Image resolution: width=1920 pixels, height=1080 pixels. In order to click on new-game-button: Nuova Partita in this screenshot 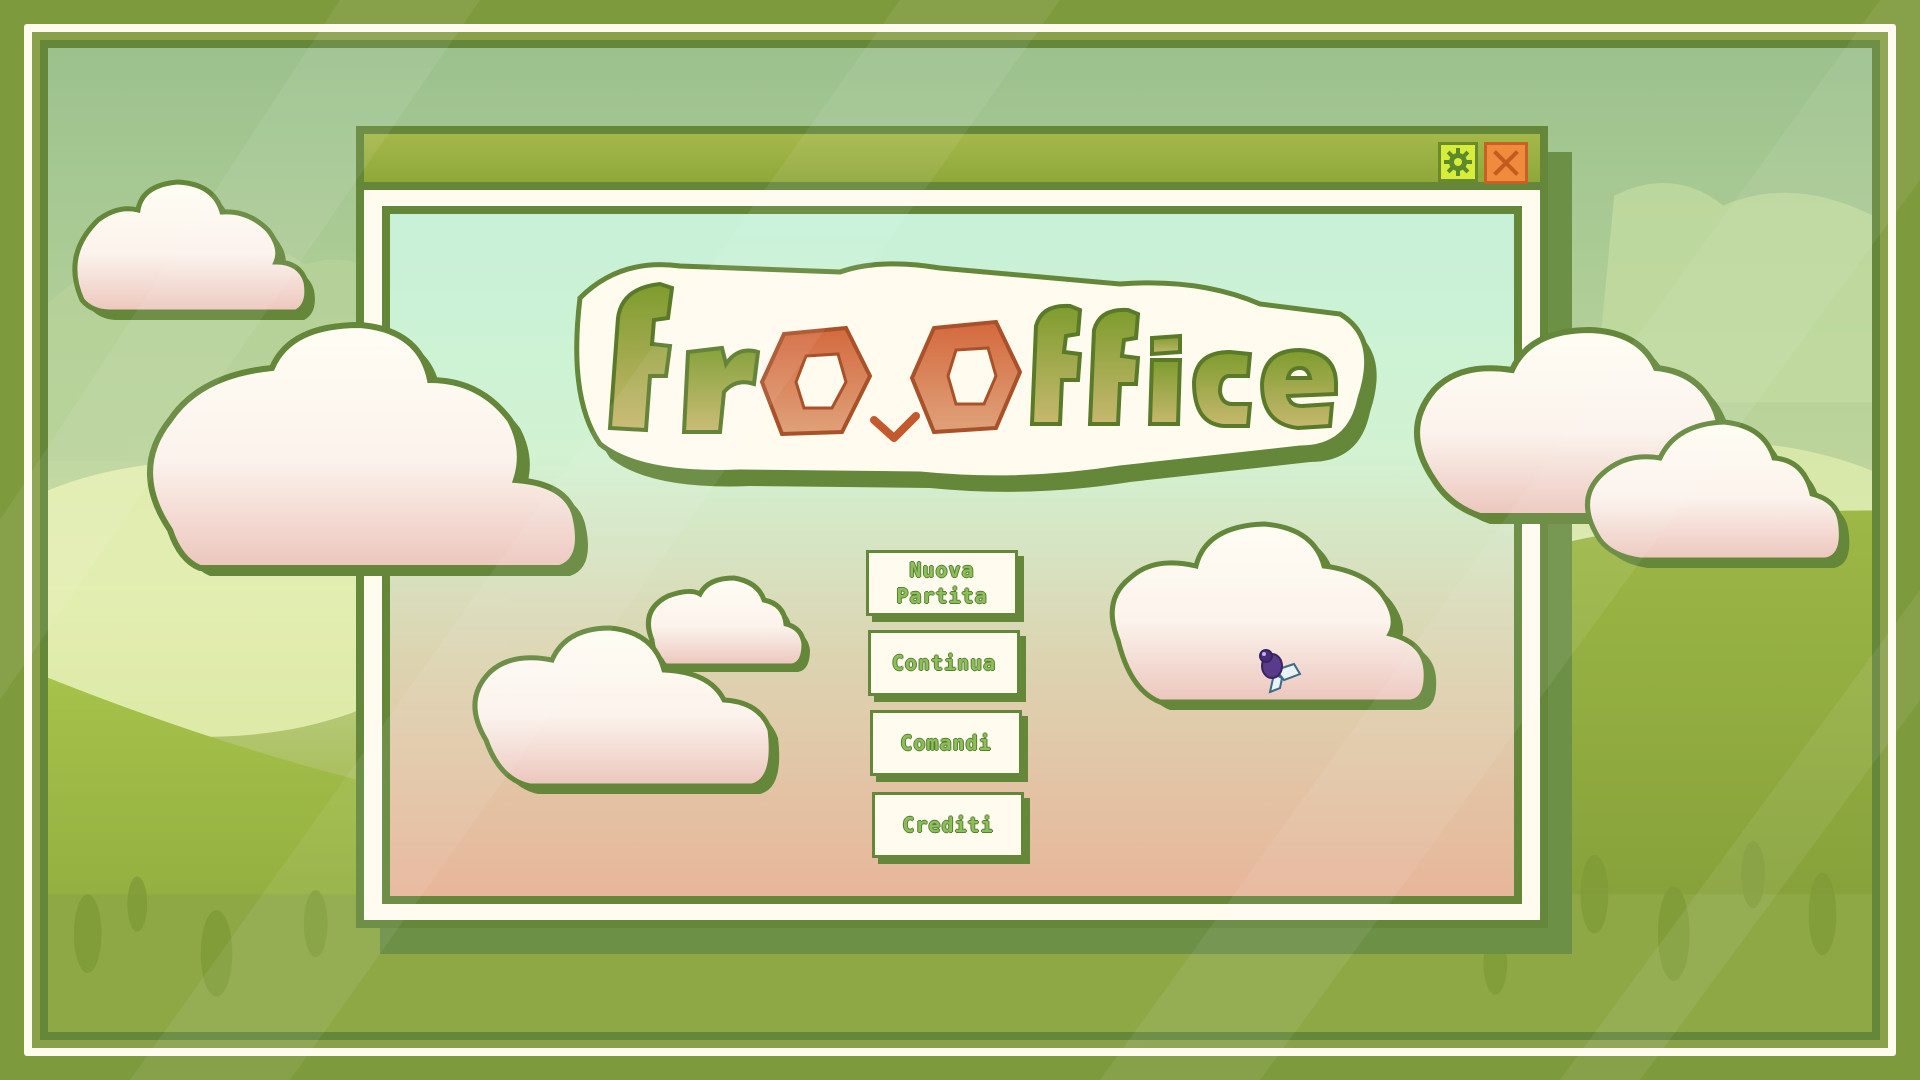, I will do `click(942, 583)`.